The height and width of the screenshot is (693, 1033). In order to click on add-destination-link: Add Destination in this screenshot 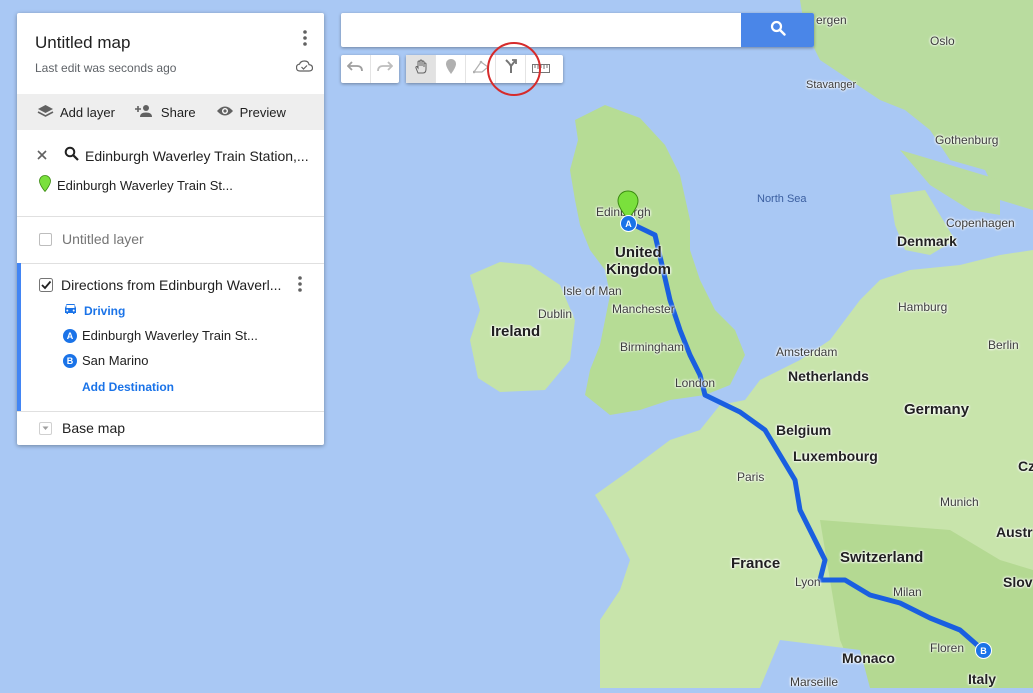, I will do `click(128, 387)`.